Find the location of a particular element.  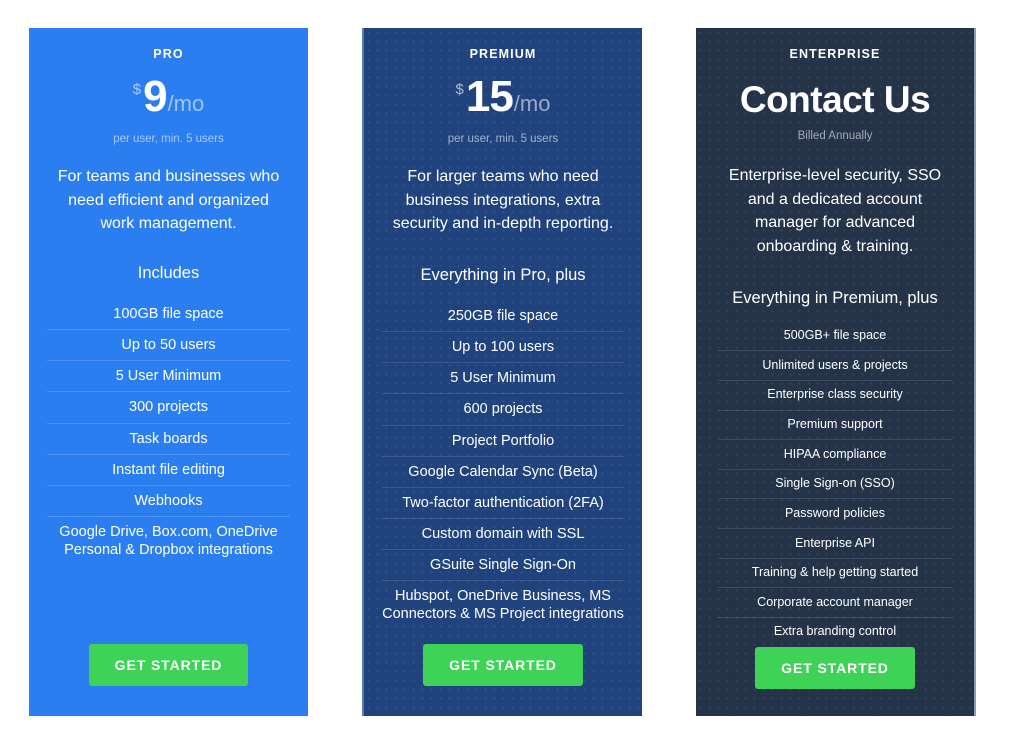

list-item: Corporate account manager is located at coordinates (835, 603).